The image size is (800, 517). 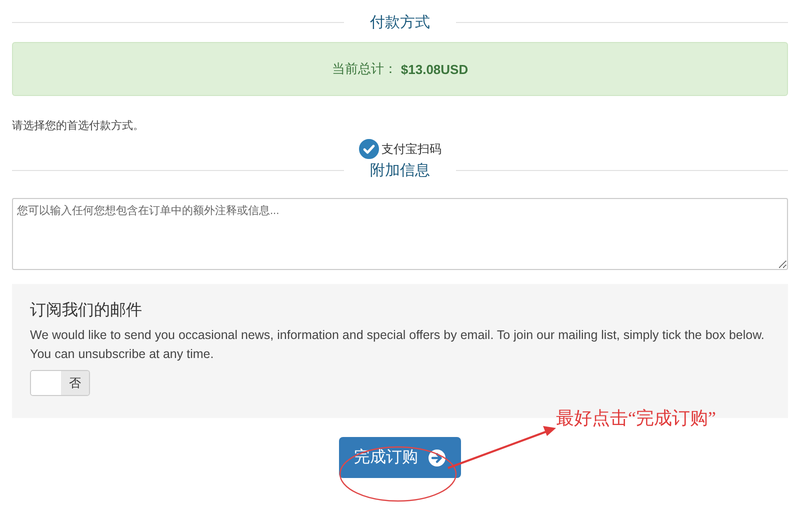 What do you see at coordinates (60, 383) in the screenshot?
I see `newsletter-toggle: 否` at bounding box center [60, 383].